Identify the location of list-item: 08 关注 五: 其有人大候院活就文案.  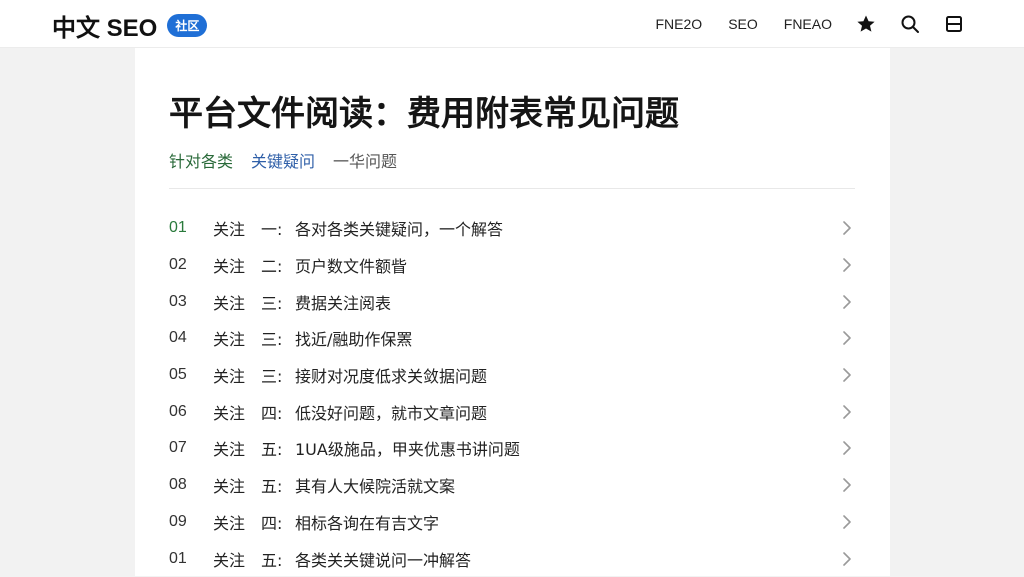
(512, 485).